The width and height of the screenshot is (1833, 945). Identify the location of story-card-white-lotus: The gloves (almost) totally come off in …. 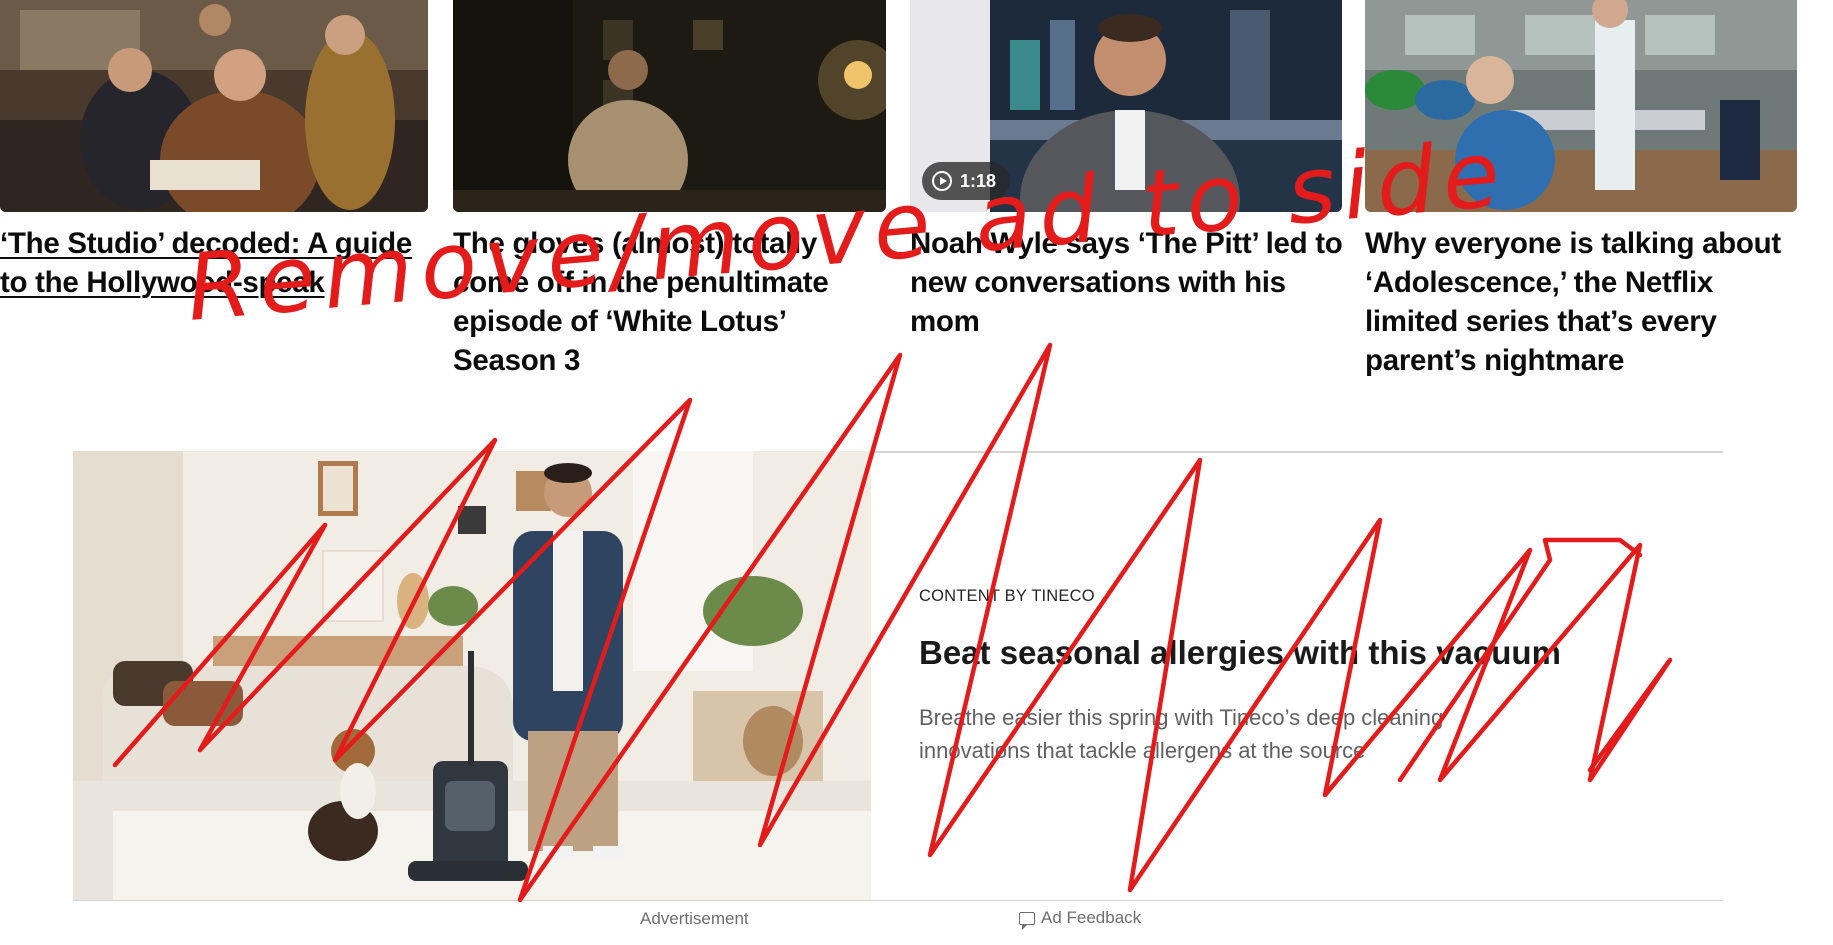
(669, 188).